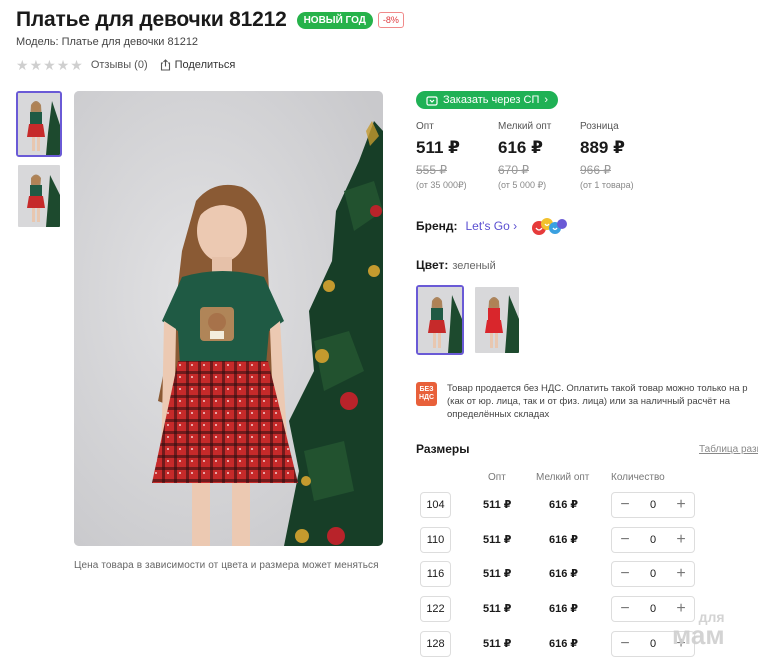  What do you see at coordinates (441, 185) in the screenshot?
I see `price-tier-note: (от 35 000₽)` at bounding box center [441, 185].